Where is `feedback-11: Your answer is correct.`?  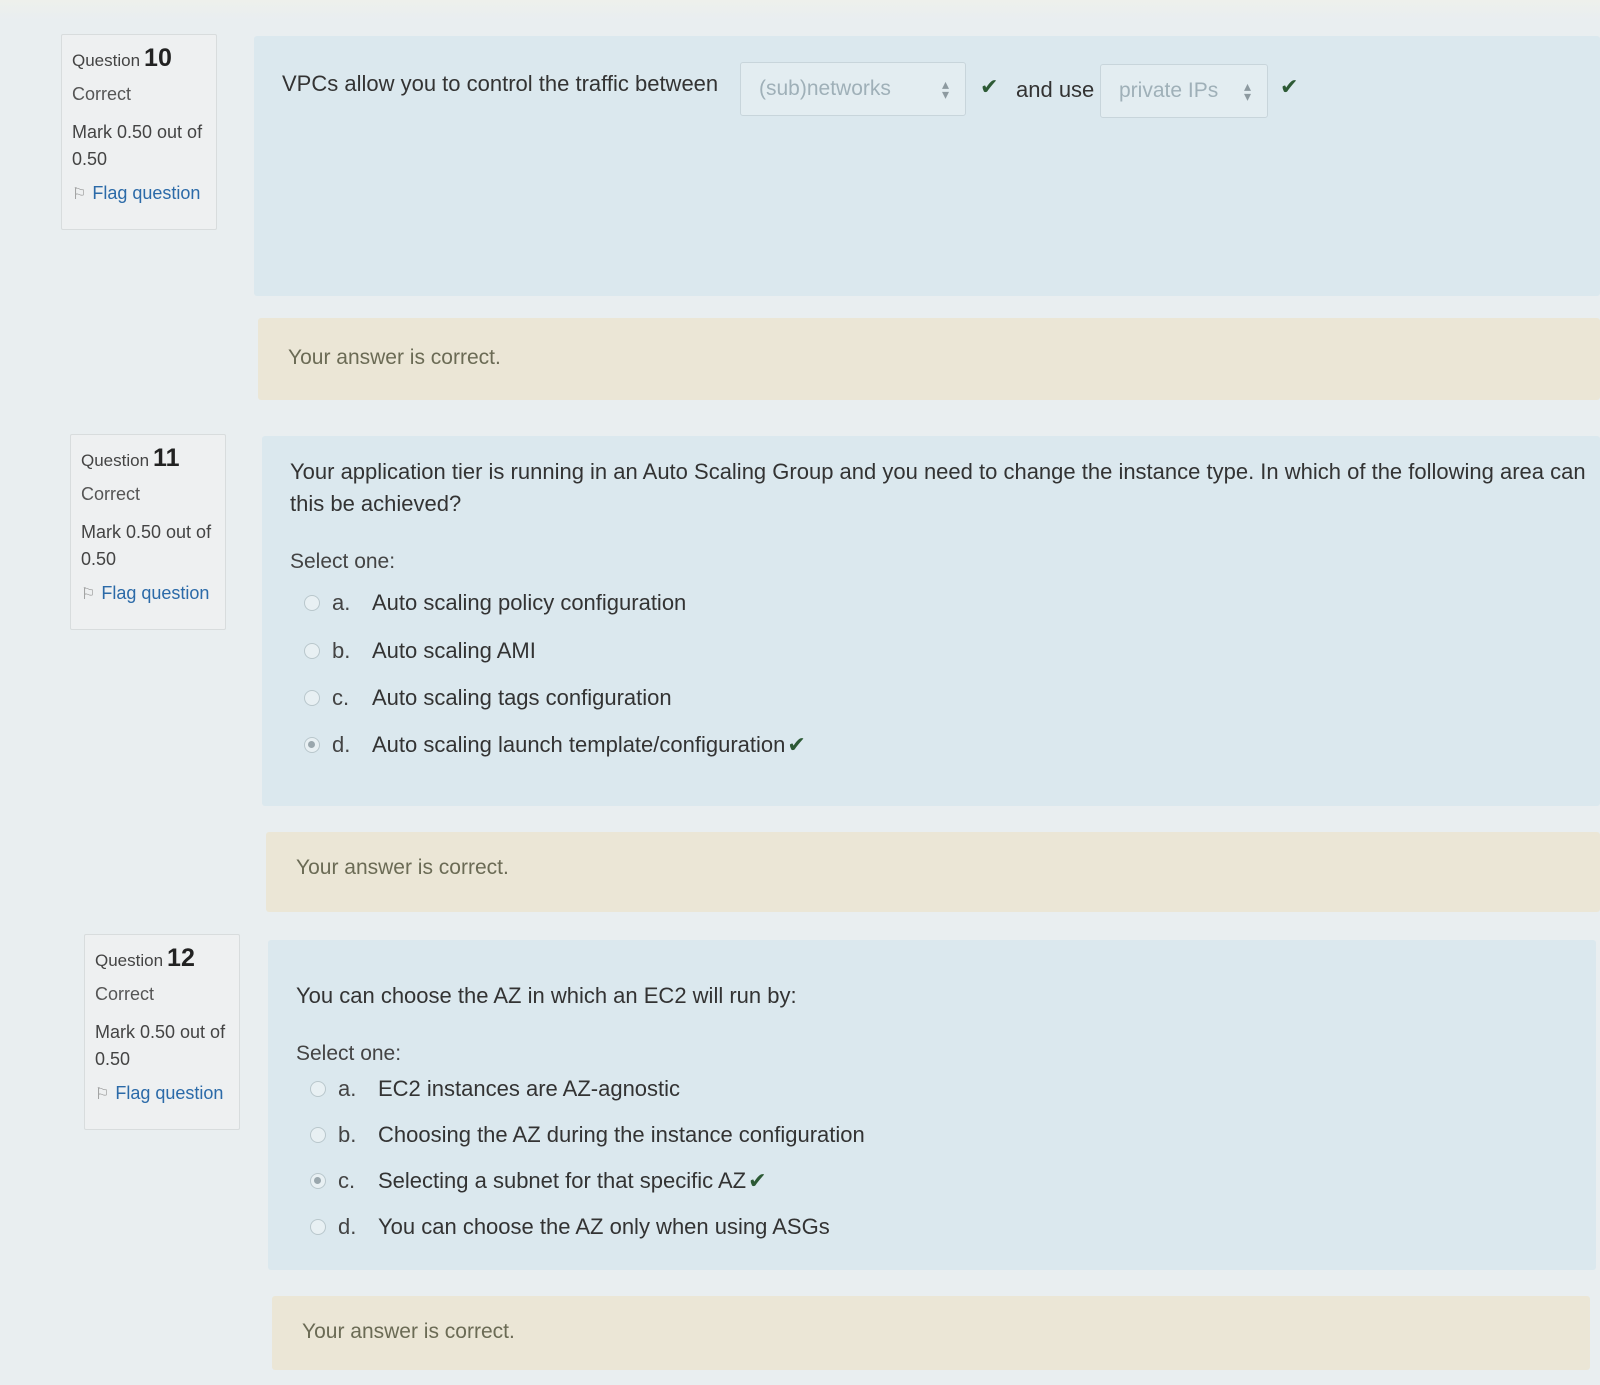
feedback-11: Your answer is correct. is located at coordinates (933, 872).